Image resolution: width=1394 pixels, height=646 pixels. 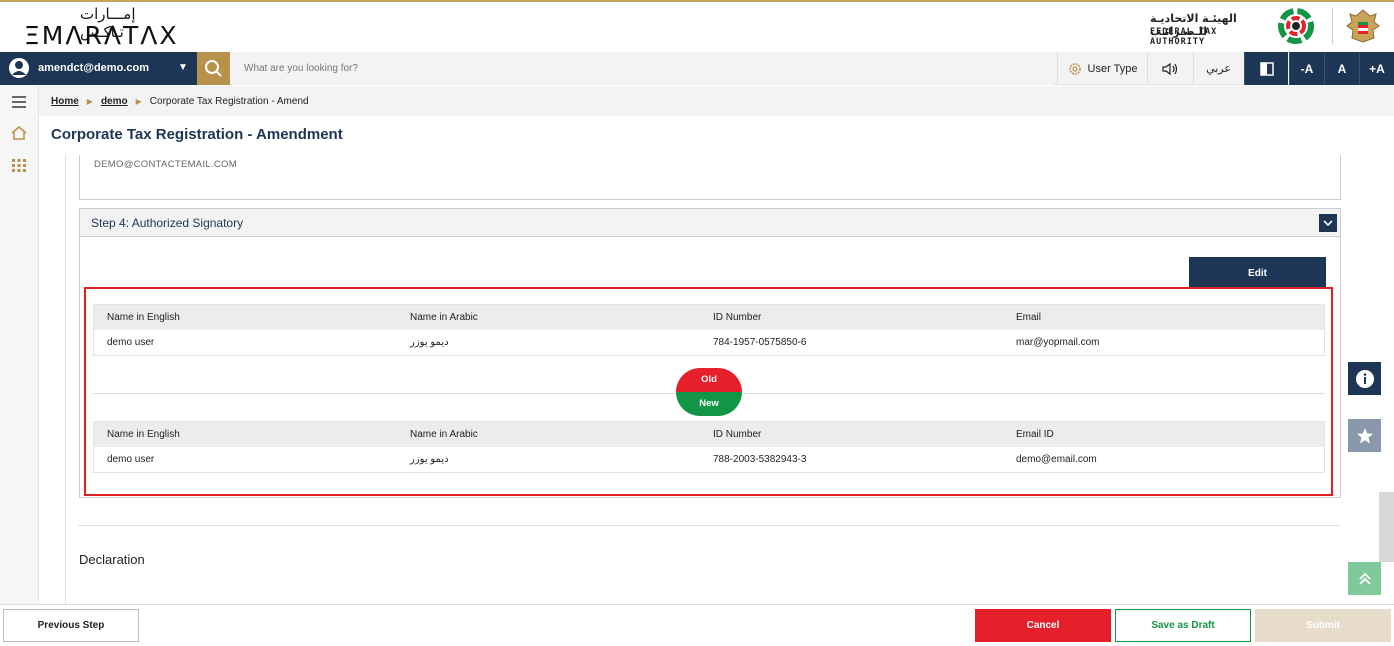 I want to click on font-normal-button: A, so click(x=1341, y=68).